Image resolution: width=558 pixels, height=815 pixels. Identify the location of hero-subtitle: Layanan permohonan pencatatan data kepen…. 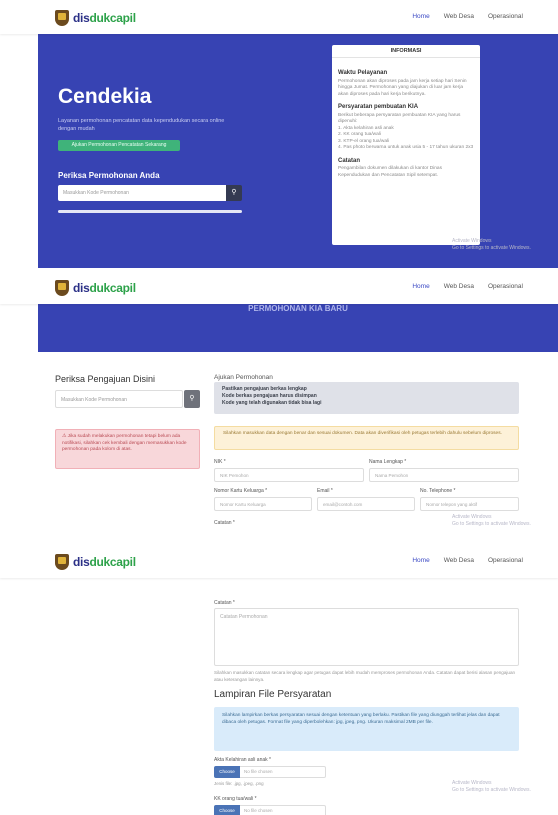
(141, 125).